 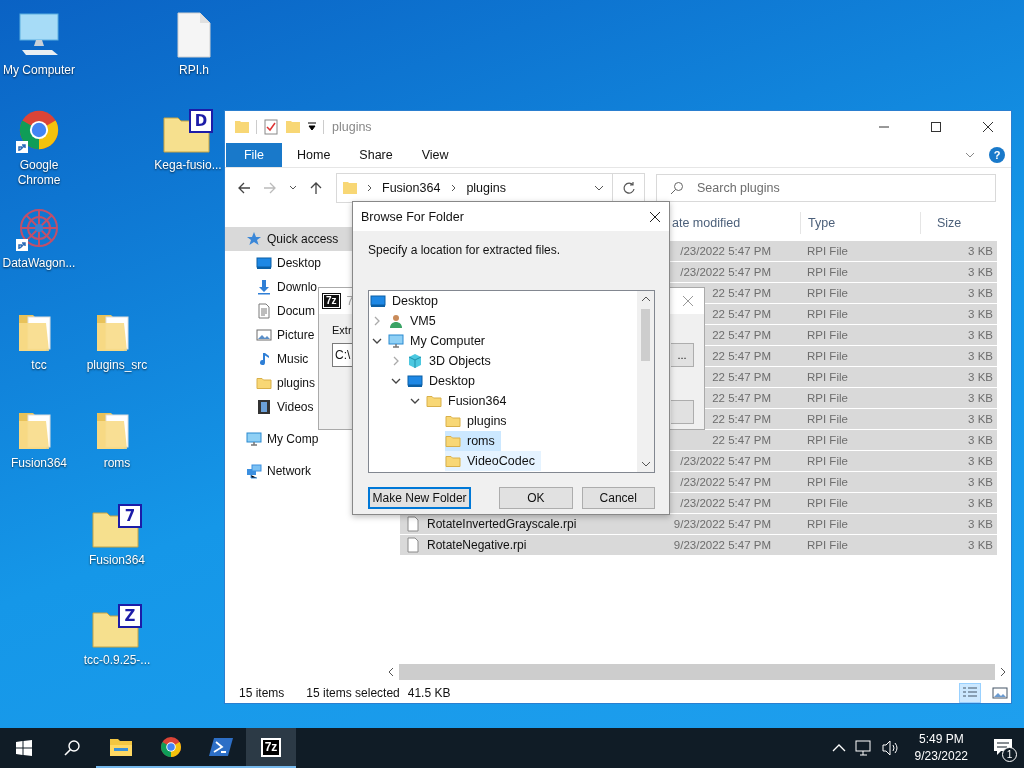 What do you see at coordinates (304, 383) in the screenshot?
I see `nav-item: plugins` at bounding box center [304, 383].